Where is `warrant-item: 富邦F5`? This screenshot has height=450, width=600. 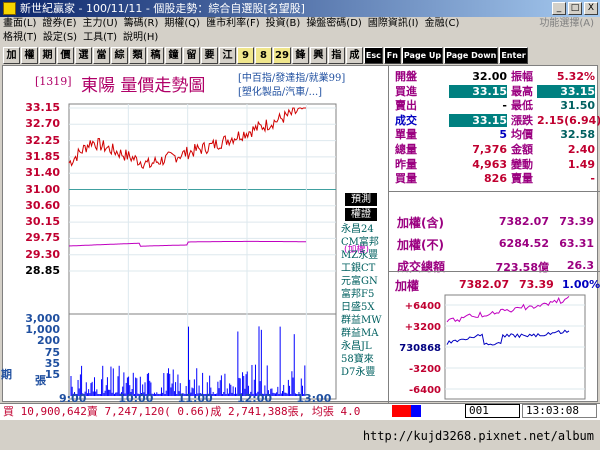
warrant-item: 富邦F5 is located at coordinates (364, 294).